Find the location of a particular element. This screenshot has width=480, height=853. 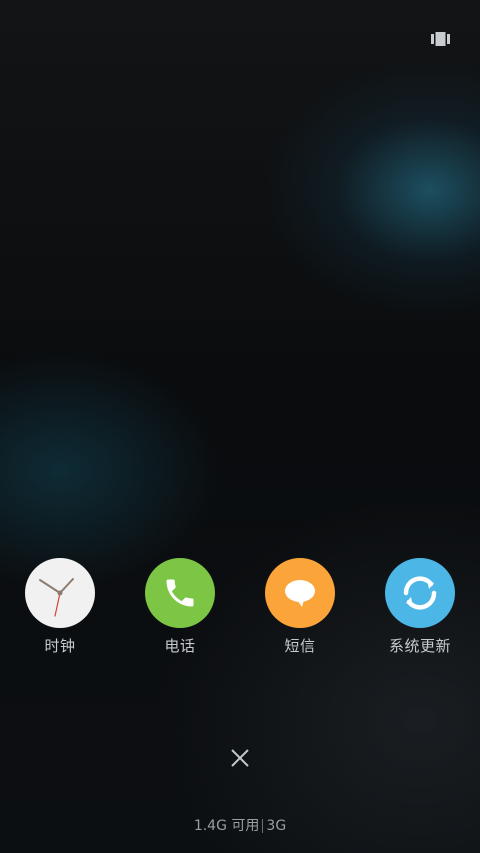

app-label: 短信 is located at coordinates (300, 646).